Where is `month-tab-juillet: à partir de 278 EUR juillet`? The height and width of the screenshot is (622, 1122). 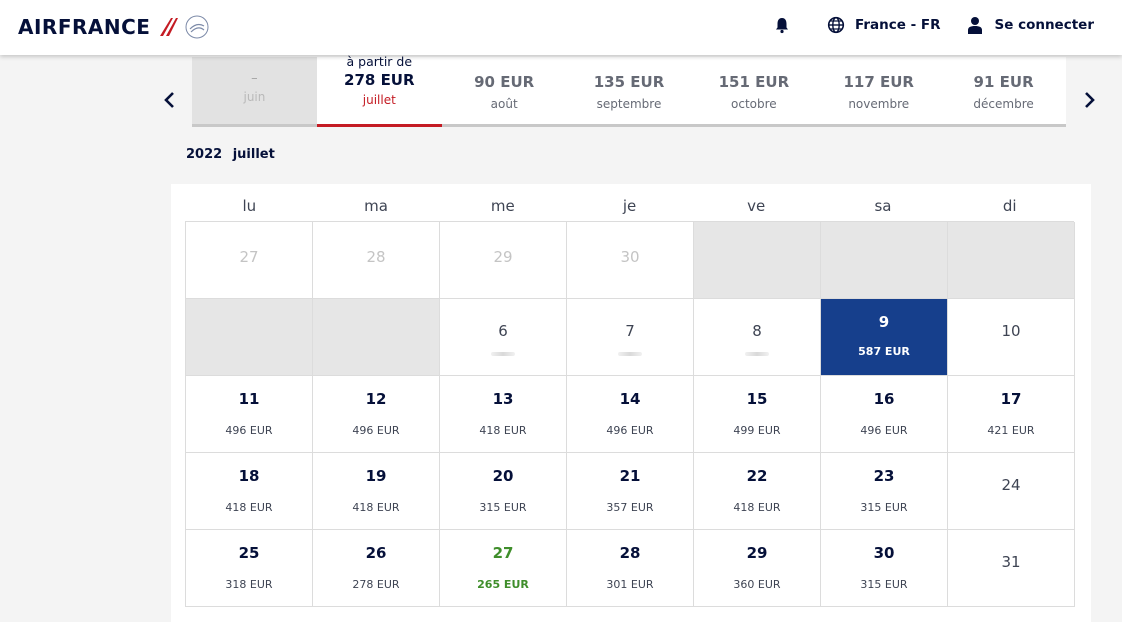
month-tab-juillet: à partir de 278 EUR juillet is located at coordinates (379, 90).